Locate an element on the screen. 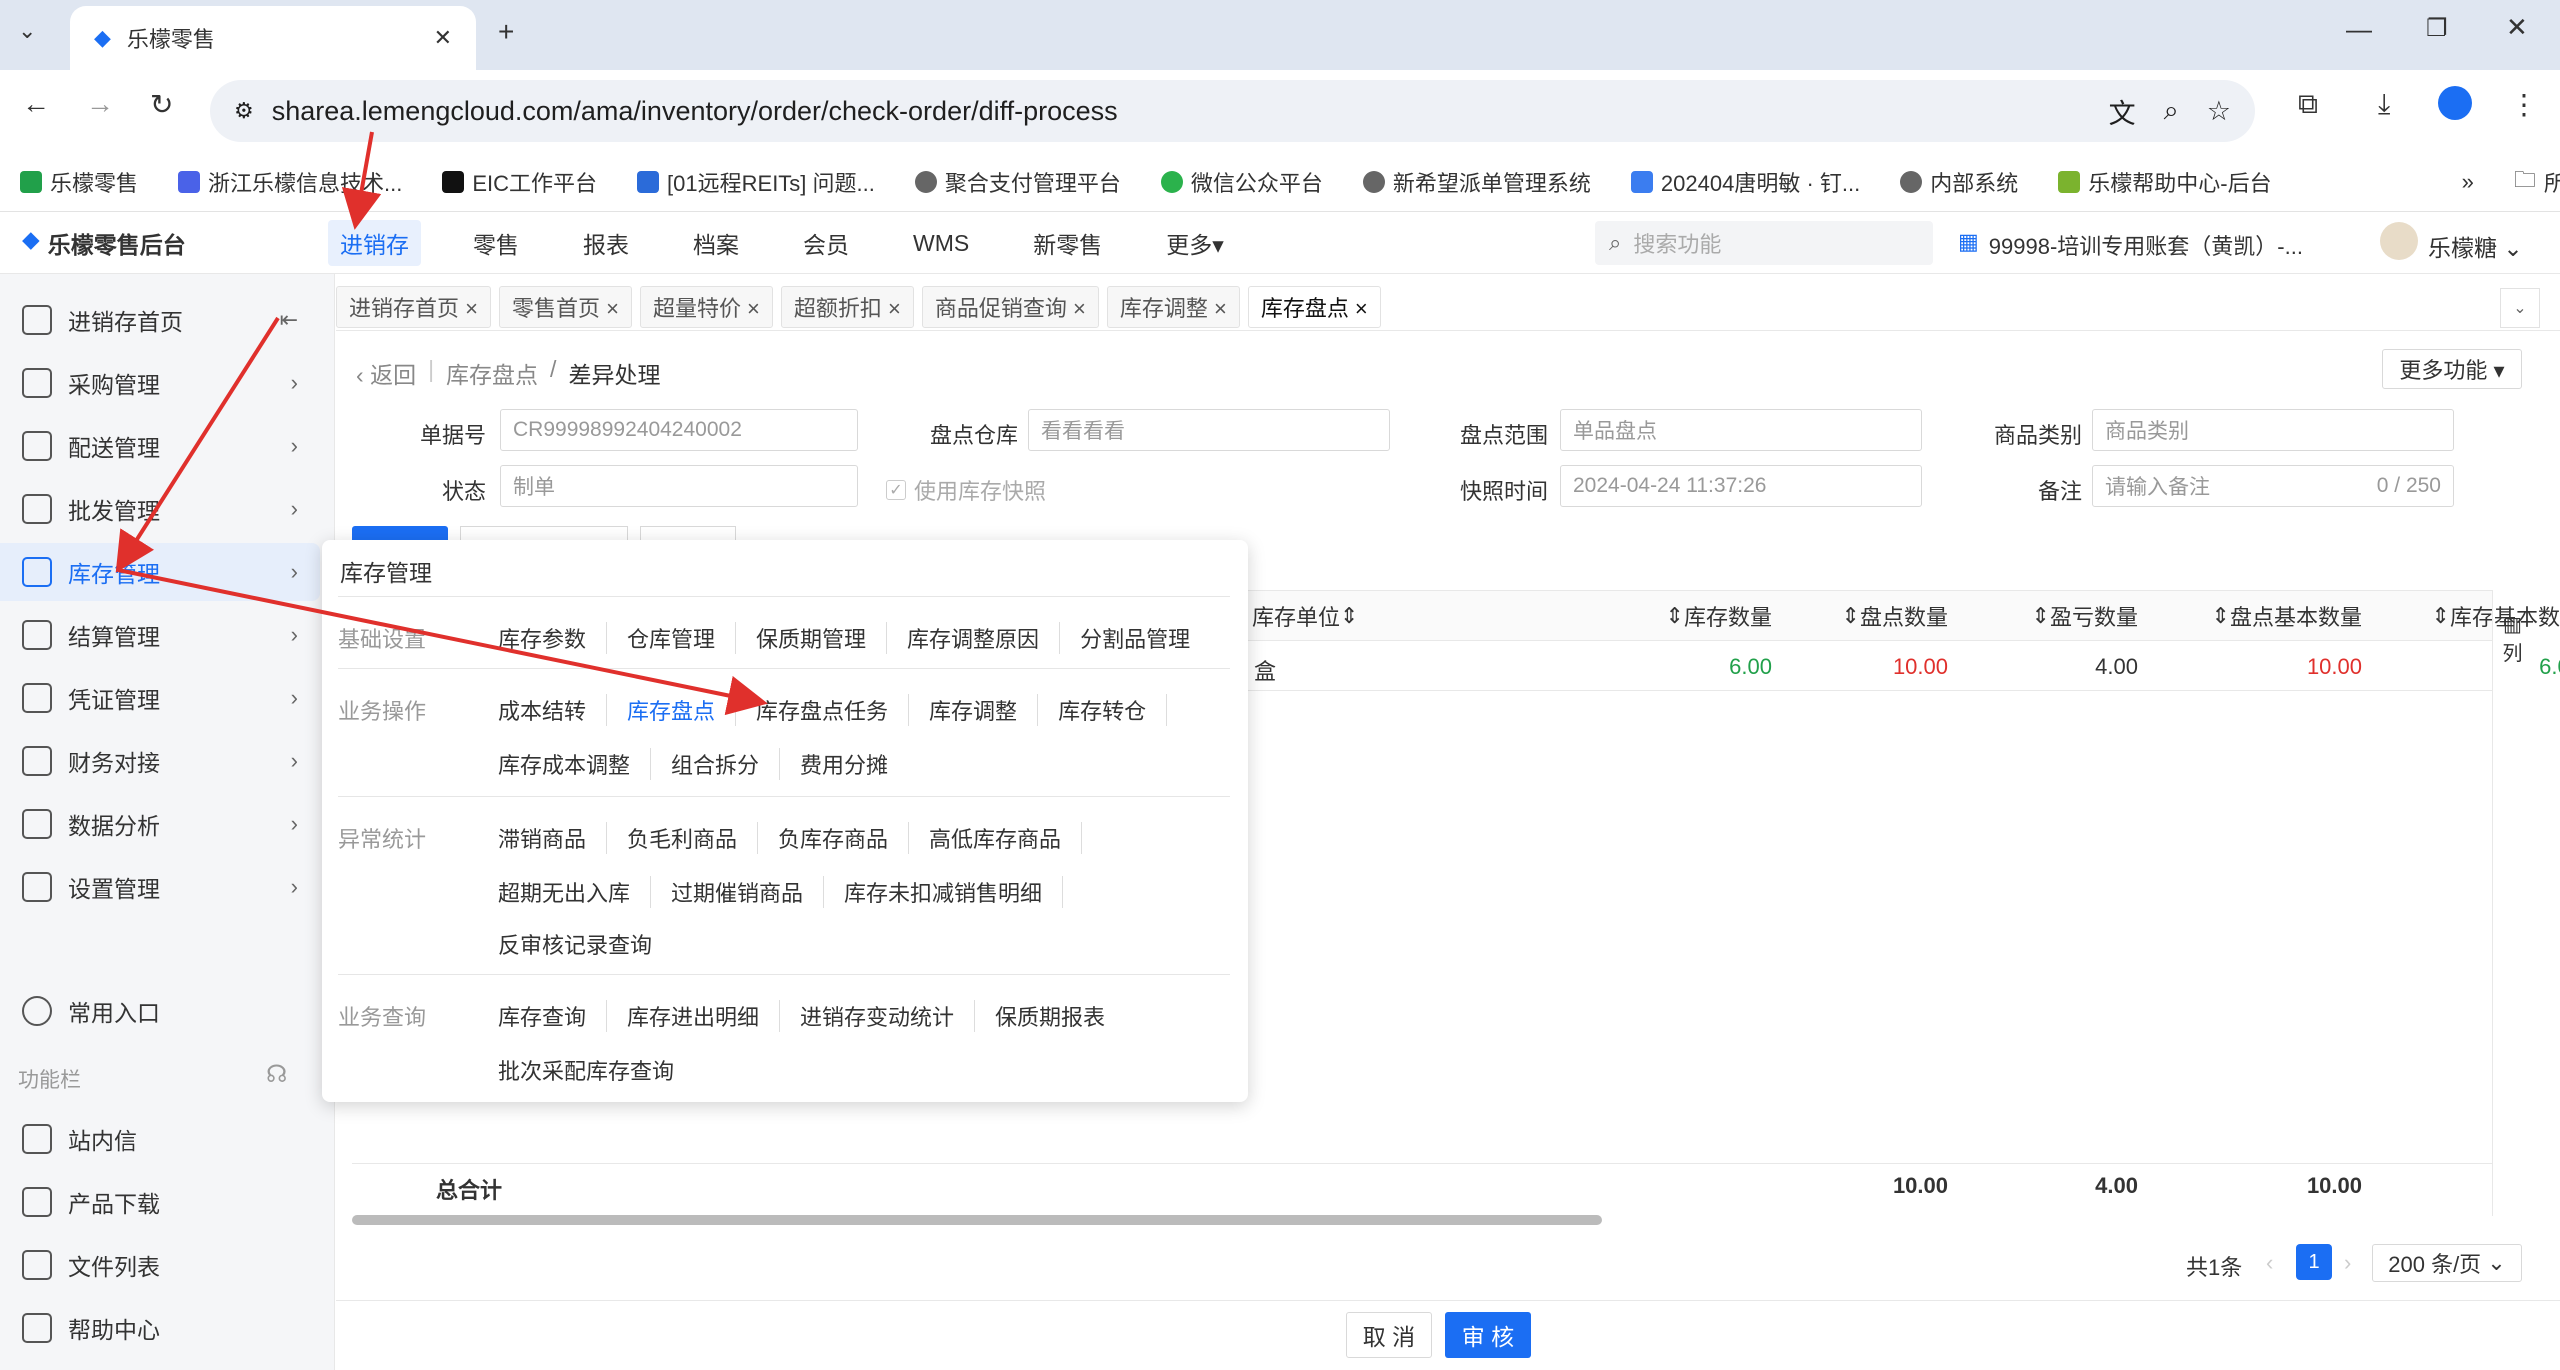 Image resolution: width=2560 pixels, height=1370 pixels. arrow-to-inventory is located at coordinates (197, 444).